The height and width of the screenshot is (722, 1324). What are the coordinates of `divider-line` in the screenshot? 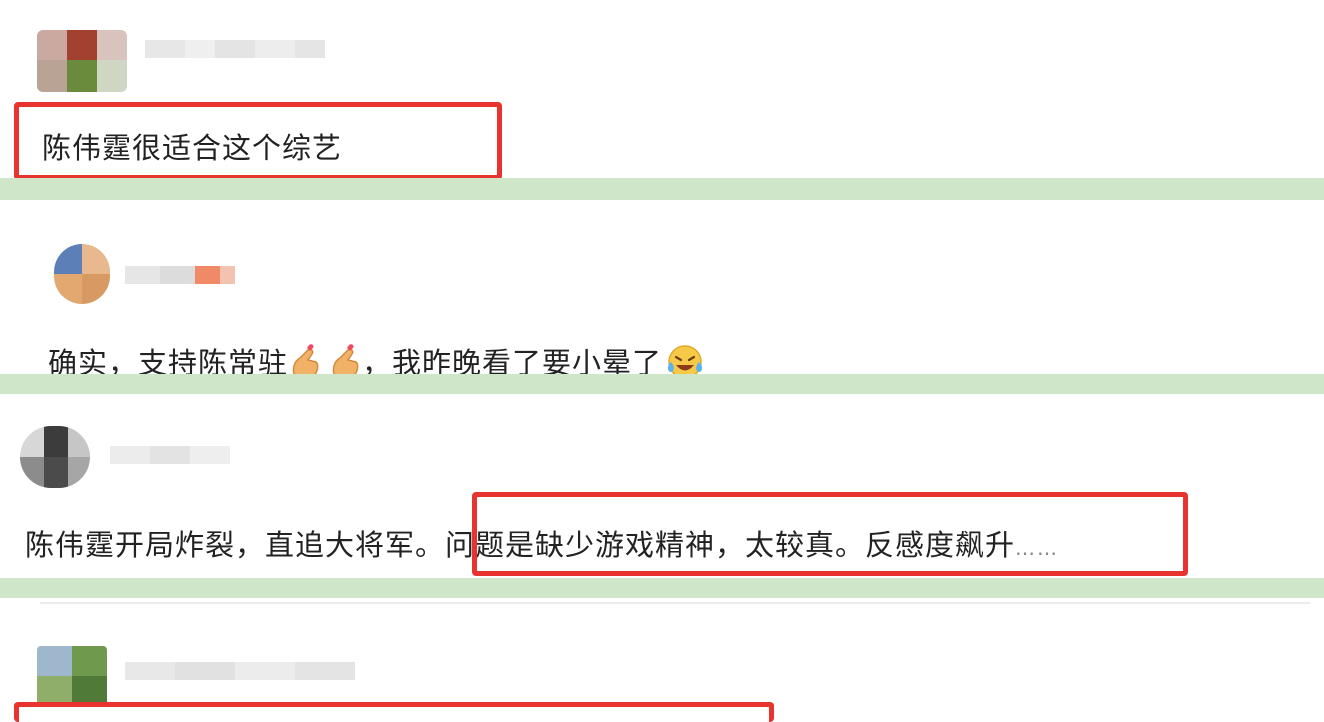 It's located at (675, 603).